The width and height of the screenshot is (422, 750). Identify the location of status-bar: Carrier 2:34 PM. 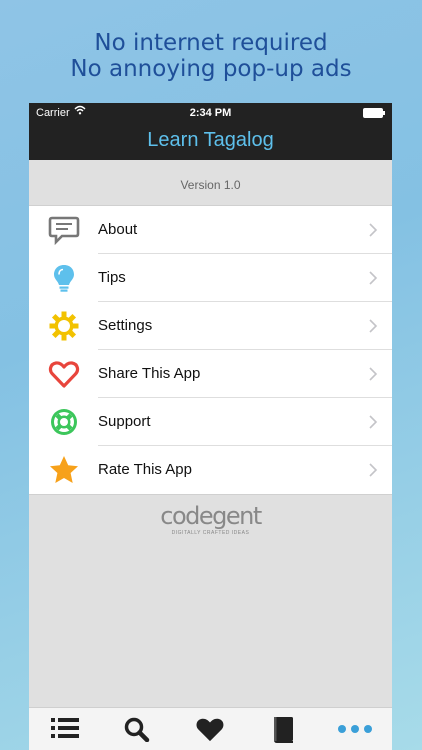
(210, 113).